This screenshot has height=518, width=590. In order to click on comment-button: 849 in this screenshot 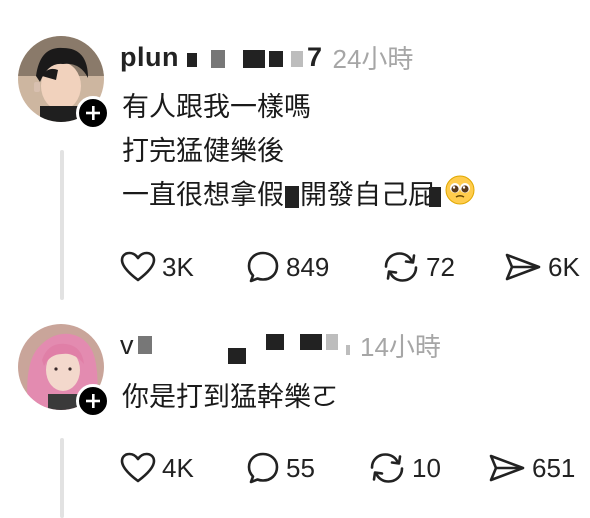, I will do `click(287, 267)`.